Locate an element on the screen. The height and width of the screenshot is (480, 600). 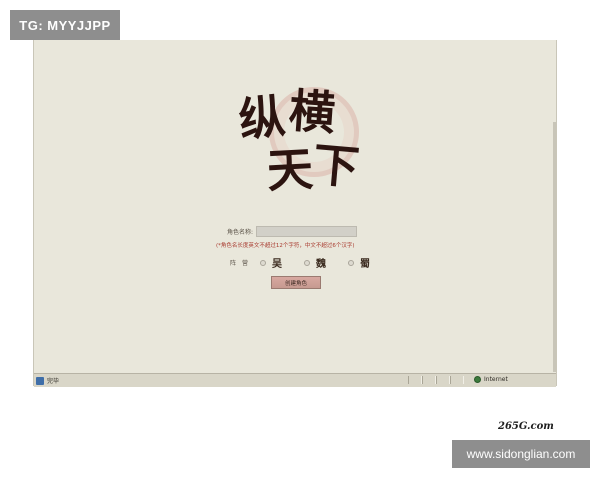
name-label: 角色名称: is located at coordinates (240, 232).